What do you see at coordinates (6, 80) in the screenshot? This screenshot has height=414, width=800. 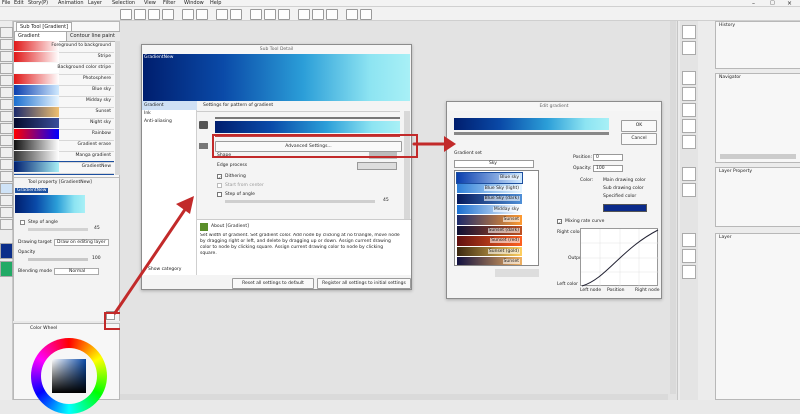 I see `eyedropper-tool-icon` at bounding box center [6, 80].